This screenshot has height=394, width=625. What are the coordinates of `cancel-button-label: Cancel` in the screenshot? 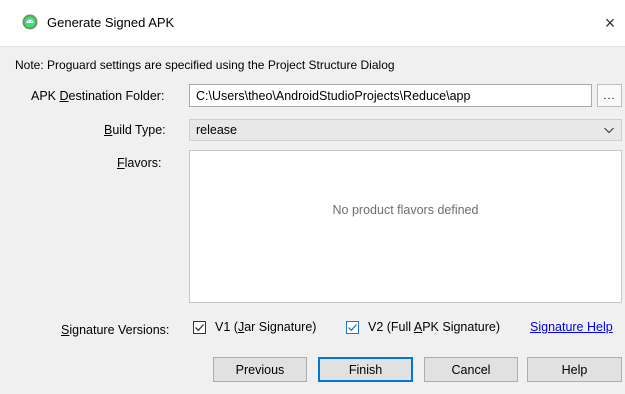 It's located at (471, 369).